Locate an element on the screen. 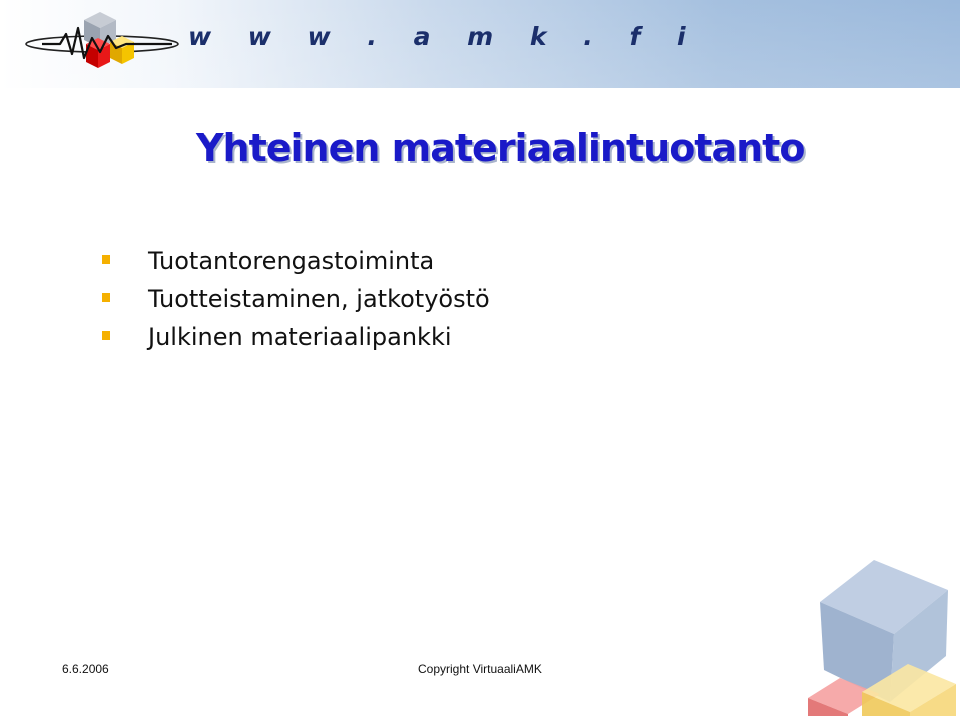  slide-title: Yhteinen materiaalintuotanto is located at coordinates (500, 148).